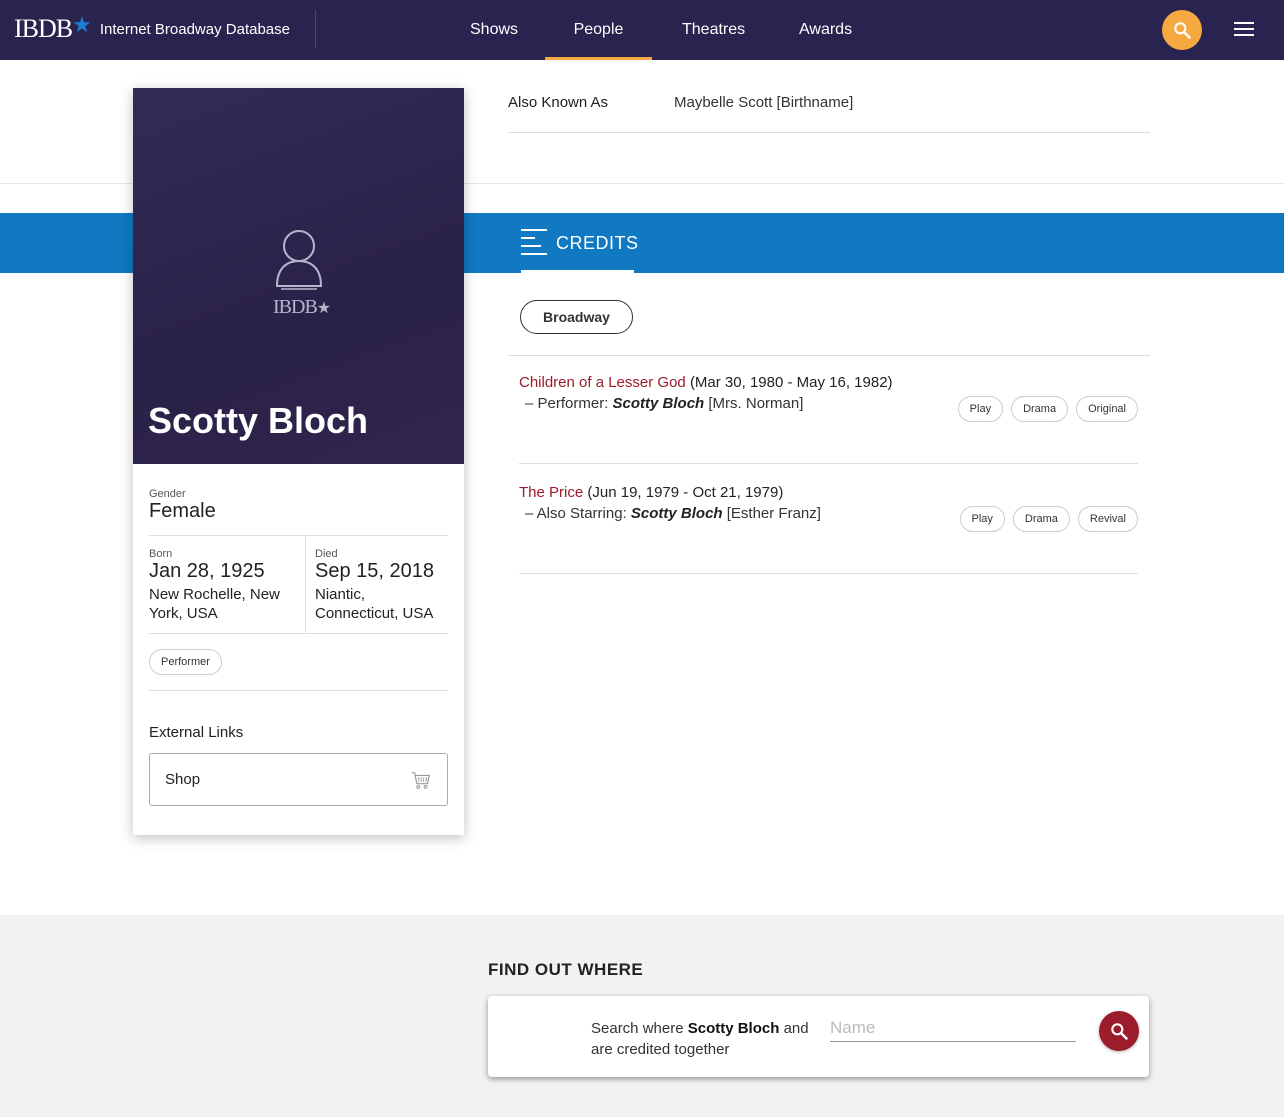 The width and height of the screenshot is (1284, 1117). Describe the element at coordinates (298, 779) in the screenshot. I see `shop-link: Shop` at that location.